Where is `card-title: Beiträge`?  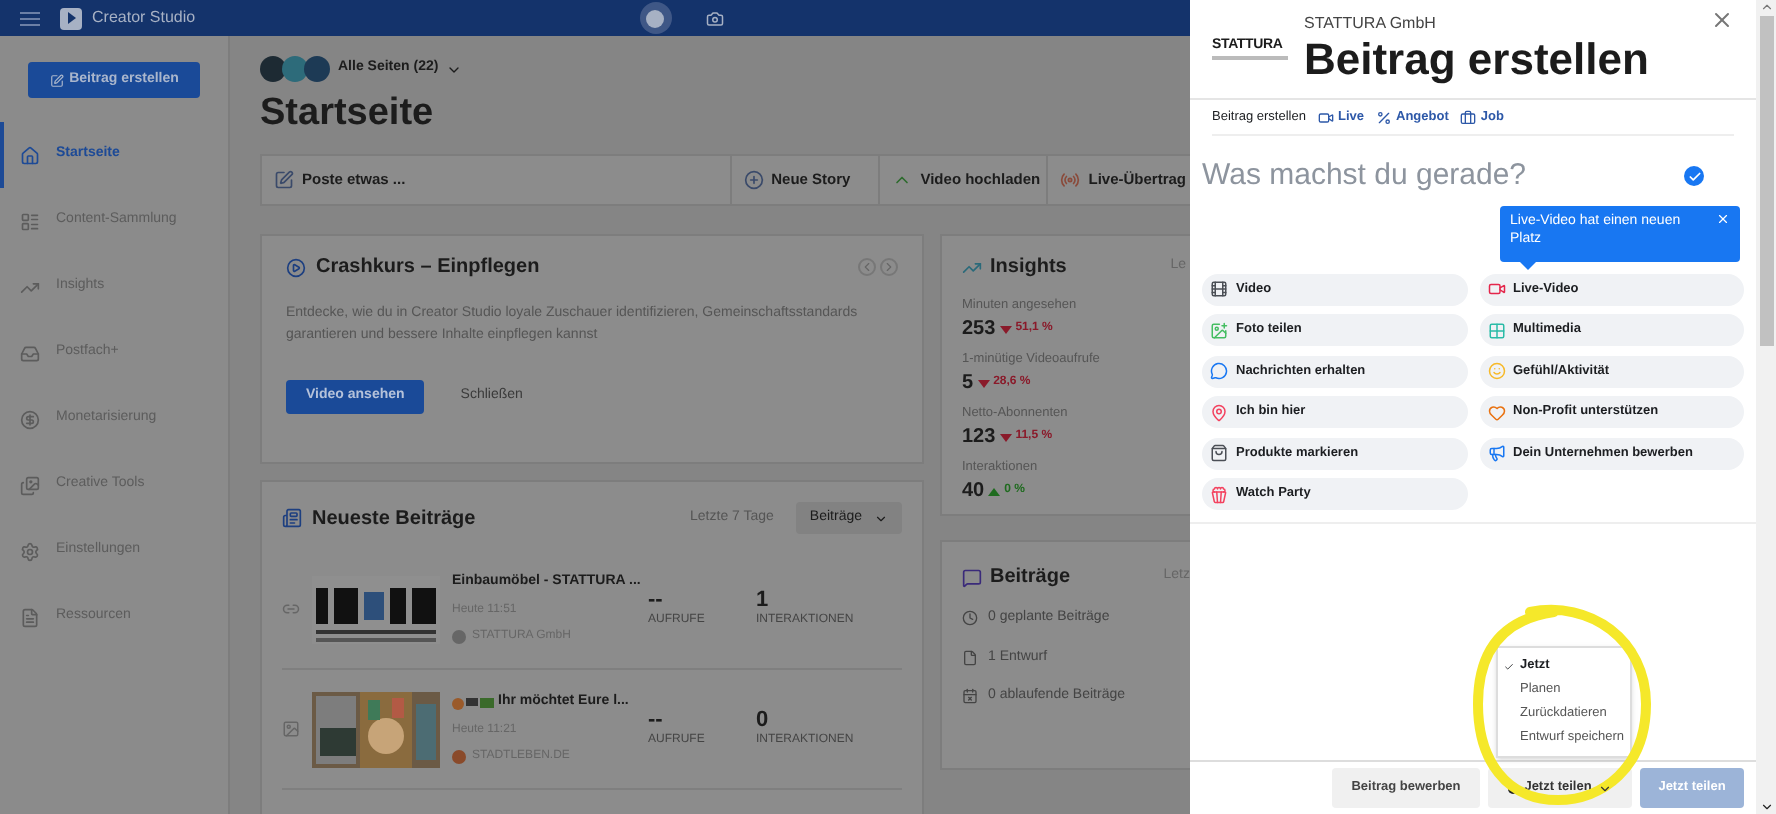 card-title: Beiträge is located at coordinates (1030, 578).